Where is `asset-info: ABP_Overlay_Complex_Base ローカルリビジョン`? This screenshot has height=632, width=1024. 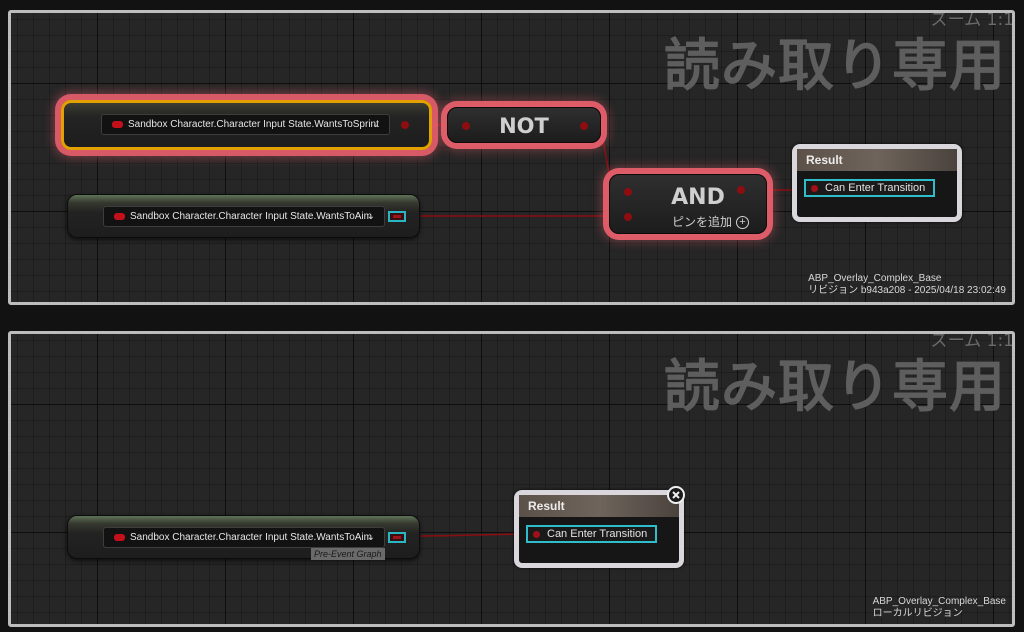 asset-info: ABP_Overlay_Complex_Base ローカルリビジョン is located at coordinates (939, 608).